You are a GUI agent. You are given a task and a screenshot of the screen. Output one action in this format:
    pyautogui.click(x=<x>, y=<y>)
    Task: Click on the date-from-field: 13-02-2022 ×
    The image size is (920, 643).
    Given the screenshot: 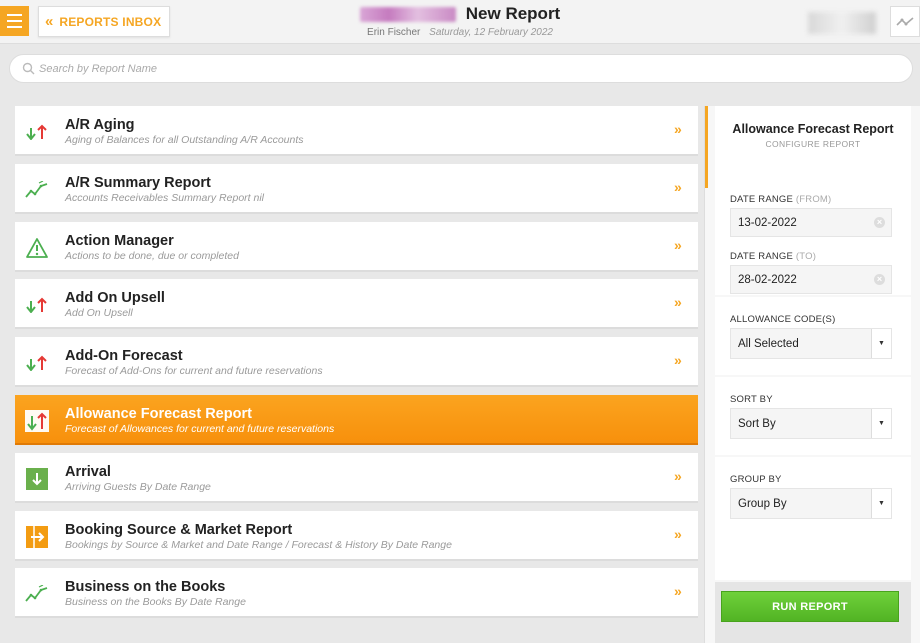 What is the action you would take?
    pyautogui.click(x=811, y=222)
    